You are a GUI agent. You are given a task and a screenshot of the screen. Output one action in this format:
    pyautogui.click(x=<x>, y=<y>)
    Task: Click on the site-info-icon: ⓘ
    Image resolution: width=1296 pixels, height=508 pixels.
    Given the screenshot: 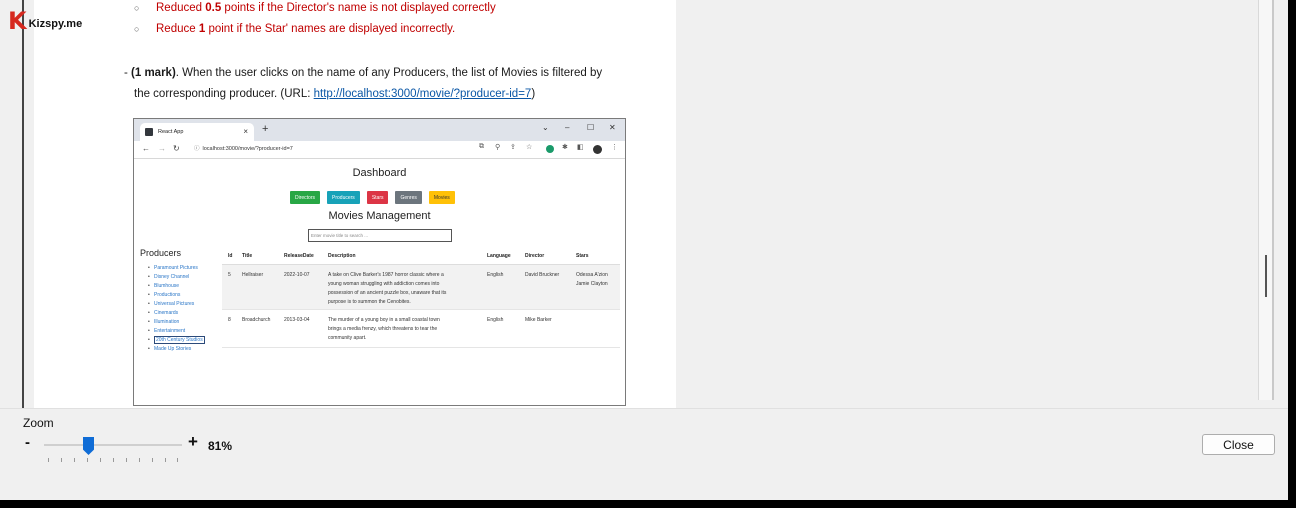 What is the action you would take?
    pyautogui.click(x=197, y=149)
    